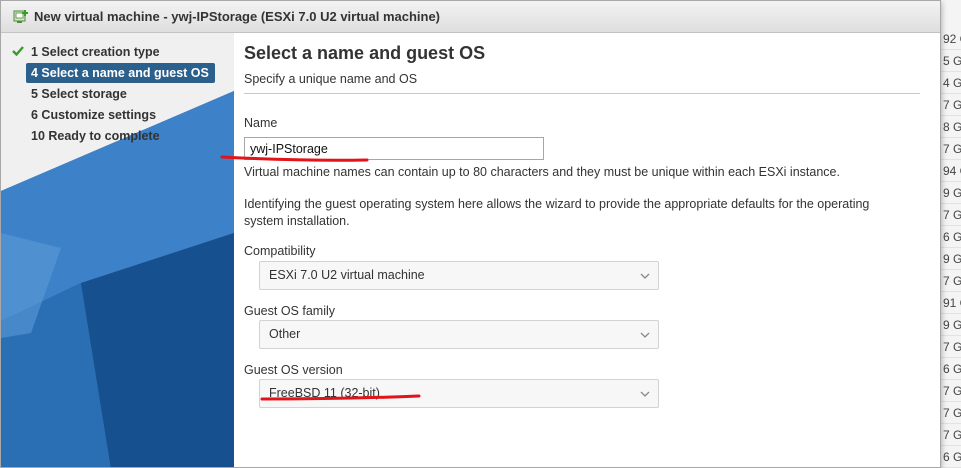  I want to click on wizard-step-10: 10 Ready to complete, so click(120, 136).